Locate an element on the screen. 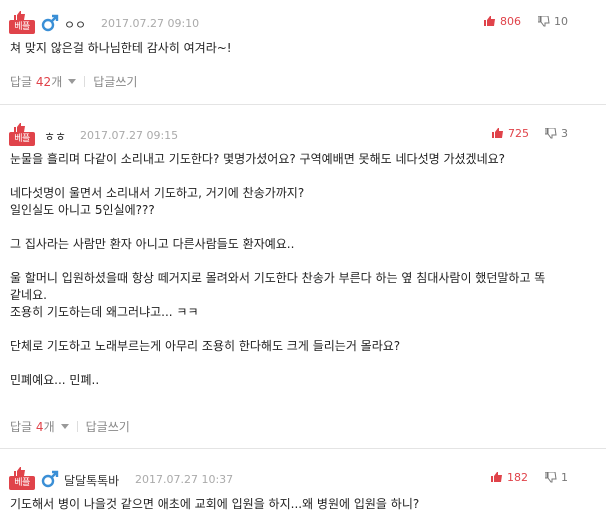 This screenshot has width=606, height=522. upvote-button: 182 is located at coordinates (509, 477).